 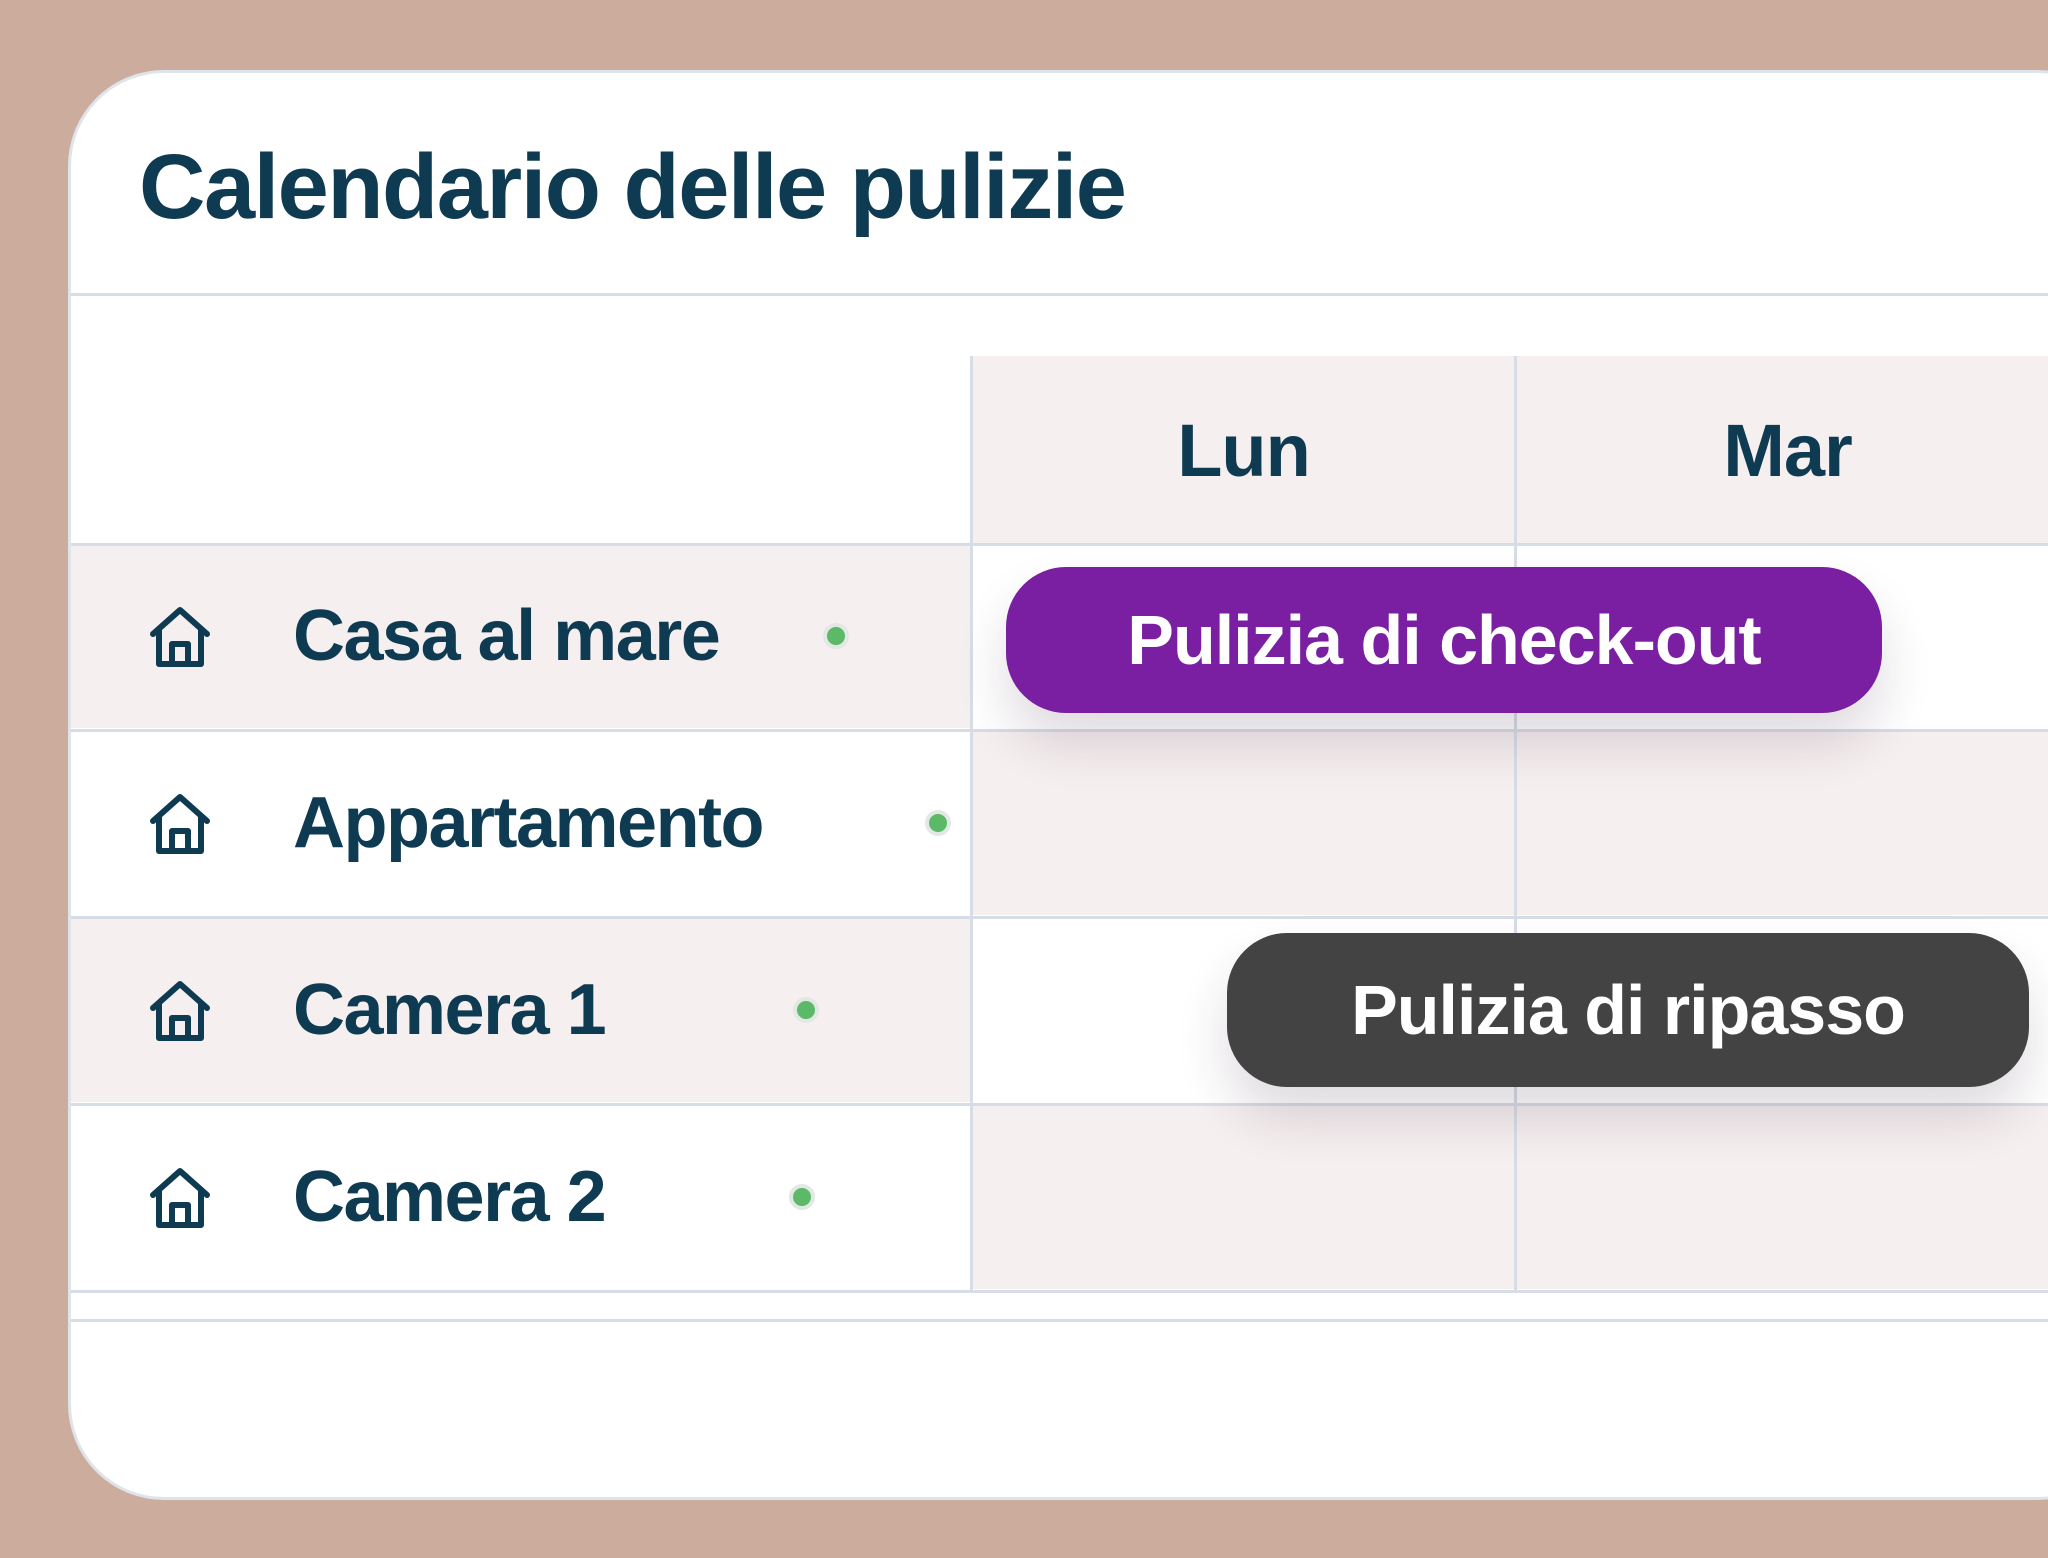 I want to click on event-checkout-cleaning: Pulizia di check-out, so click(x=1444, y=640).